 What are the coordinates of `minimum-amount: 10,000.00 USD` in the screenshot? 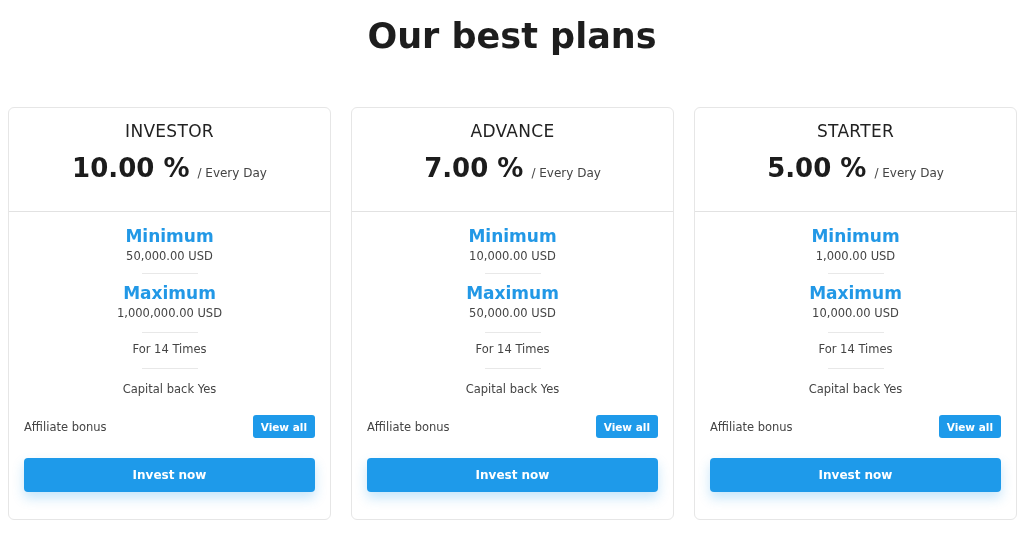 It's located at (512, 256).